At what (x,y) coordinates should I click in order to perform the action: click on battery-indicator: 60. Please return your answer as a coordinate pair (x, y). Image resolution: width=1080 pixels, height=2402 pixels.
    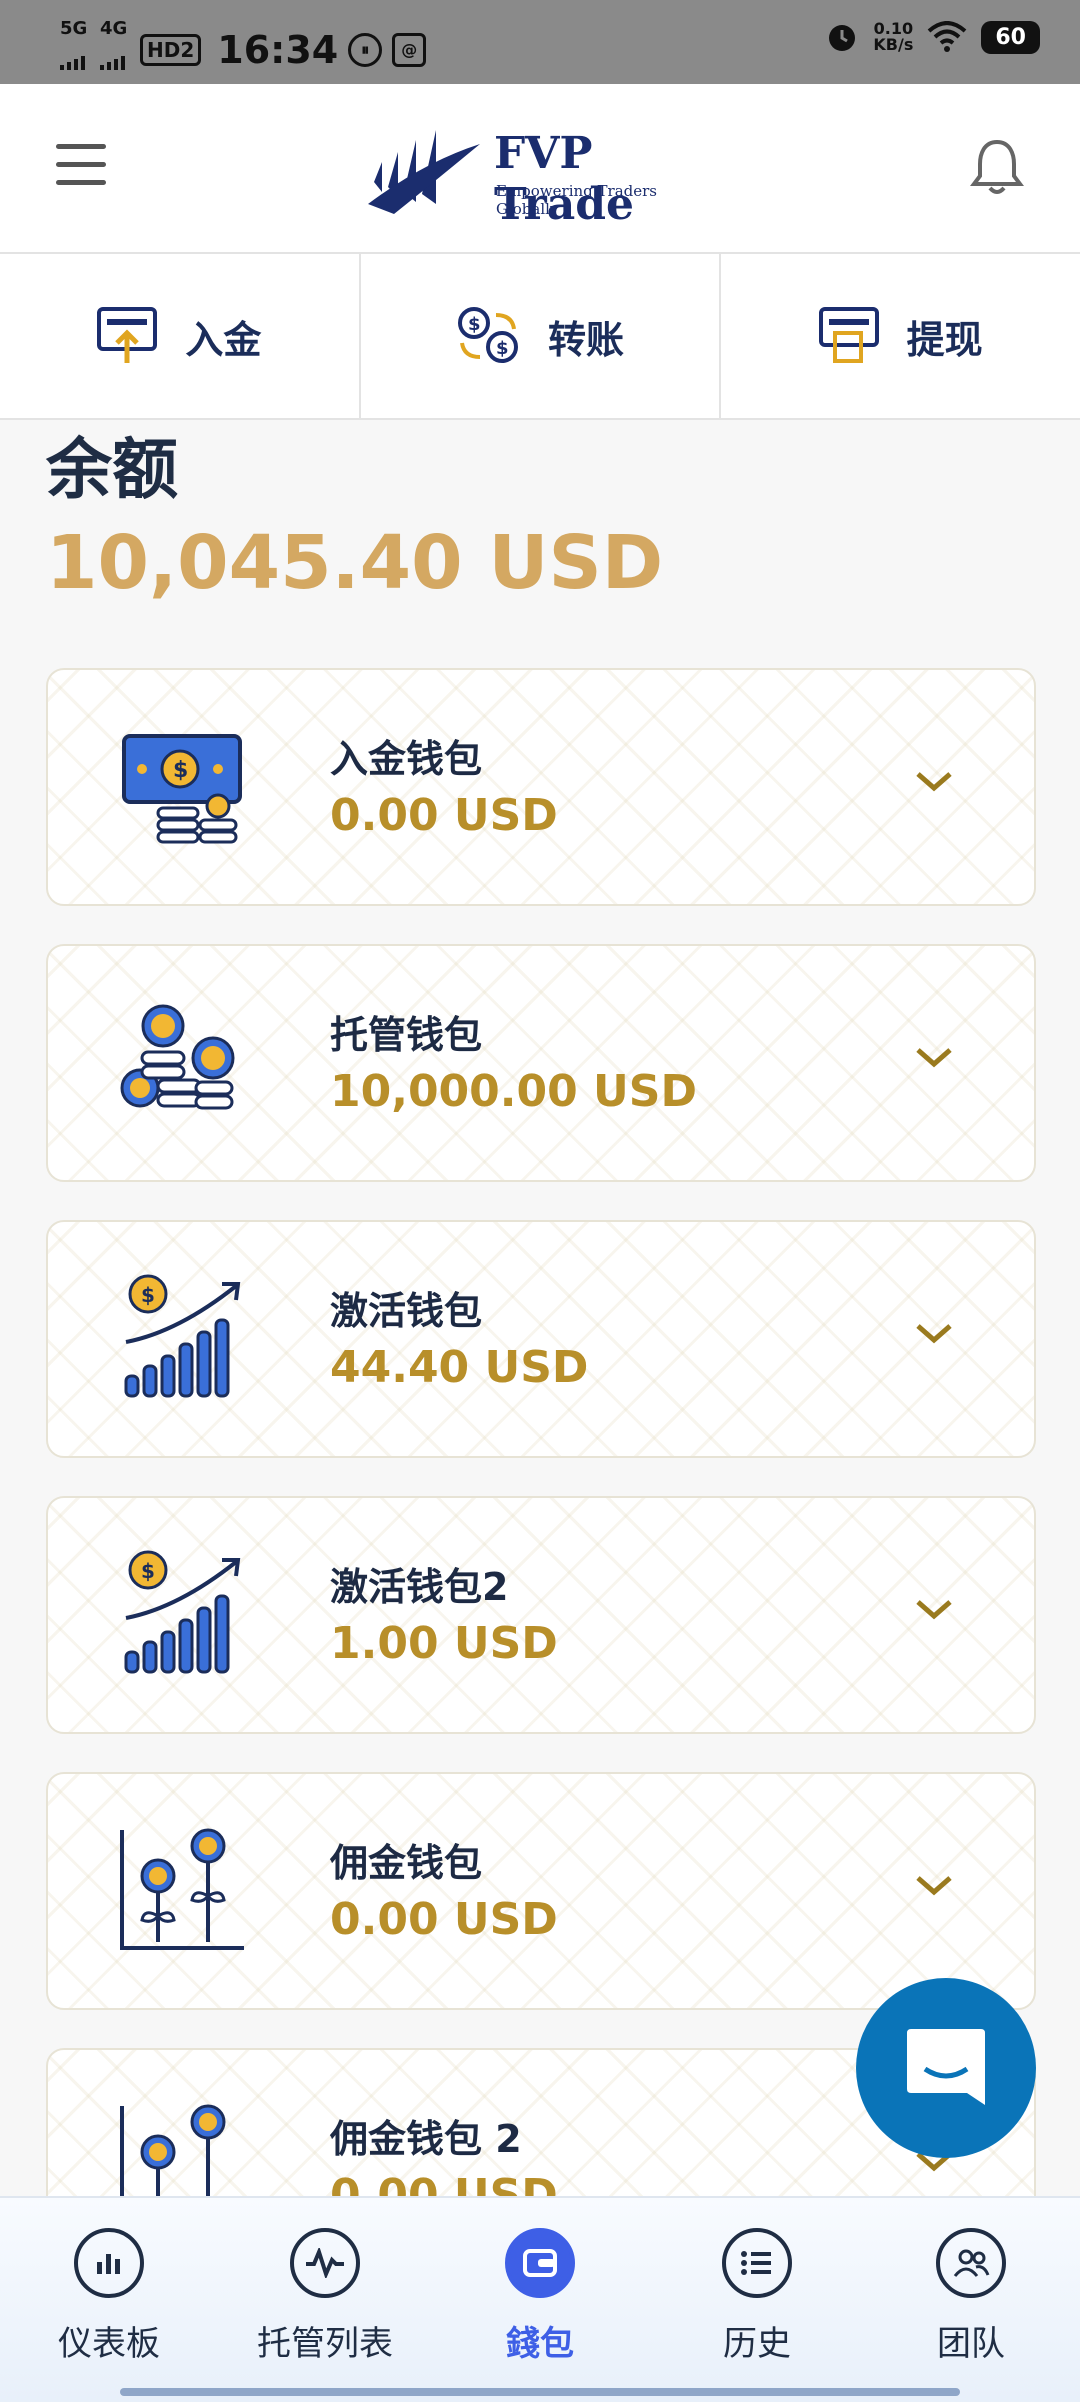
    Looking at the image, I should click on (1010, 37).